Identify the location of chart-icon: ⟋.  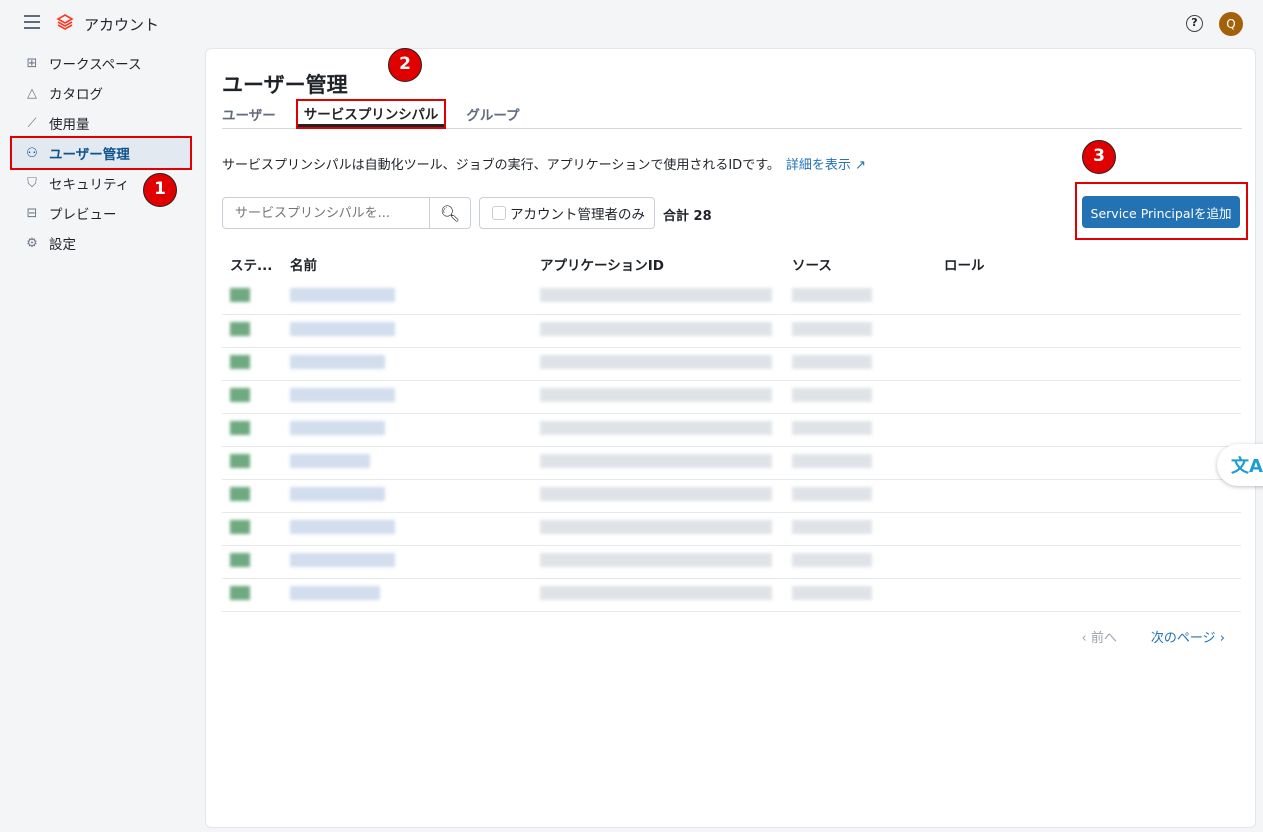
(32, 123).